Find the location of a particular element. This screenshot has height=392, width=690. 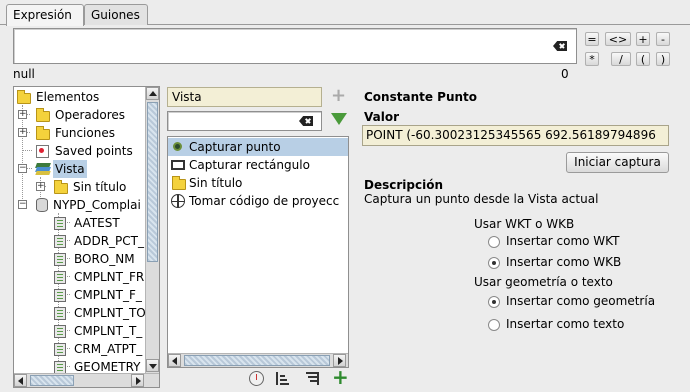

tree-item-label: Sin título is located at coordinates (100, 187).